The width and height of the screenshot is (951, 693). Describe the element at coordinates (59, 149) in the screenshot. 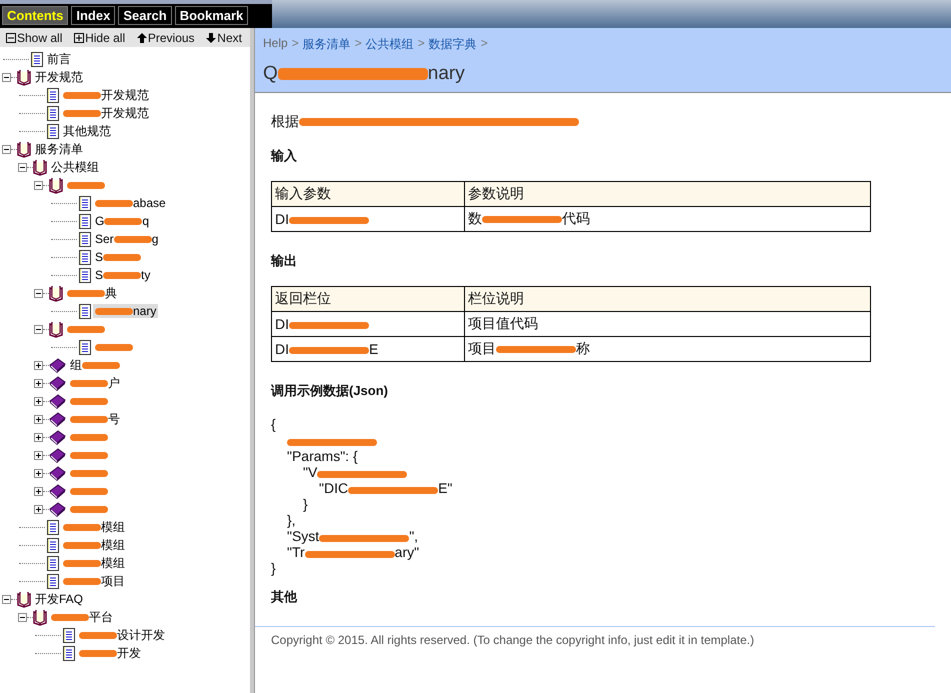

I see `tree-item: 服务清单` at that location.